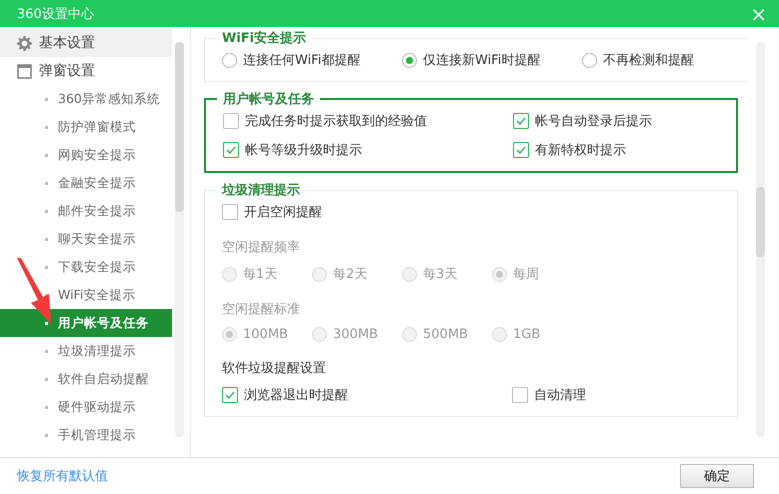 The height and width of the screenshot is (494, 779). What do you see at coordinates (264, 38) in the screenshot?
I see `group-title: WiFi安全提示` at bounding box center [264, 38].